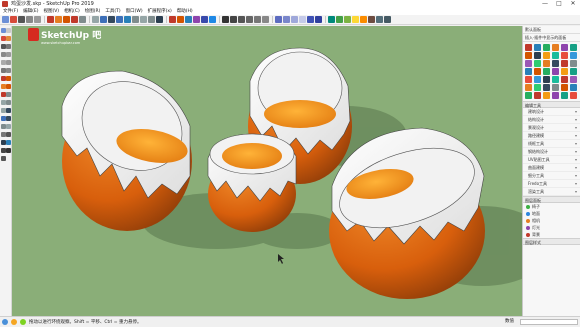 The height and width of the screenshot is (327, 580). I want to click on layer-row: 灯光, so click(551, 227).